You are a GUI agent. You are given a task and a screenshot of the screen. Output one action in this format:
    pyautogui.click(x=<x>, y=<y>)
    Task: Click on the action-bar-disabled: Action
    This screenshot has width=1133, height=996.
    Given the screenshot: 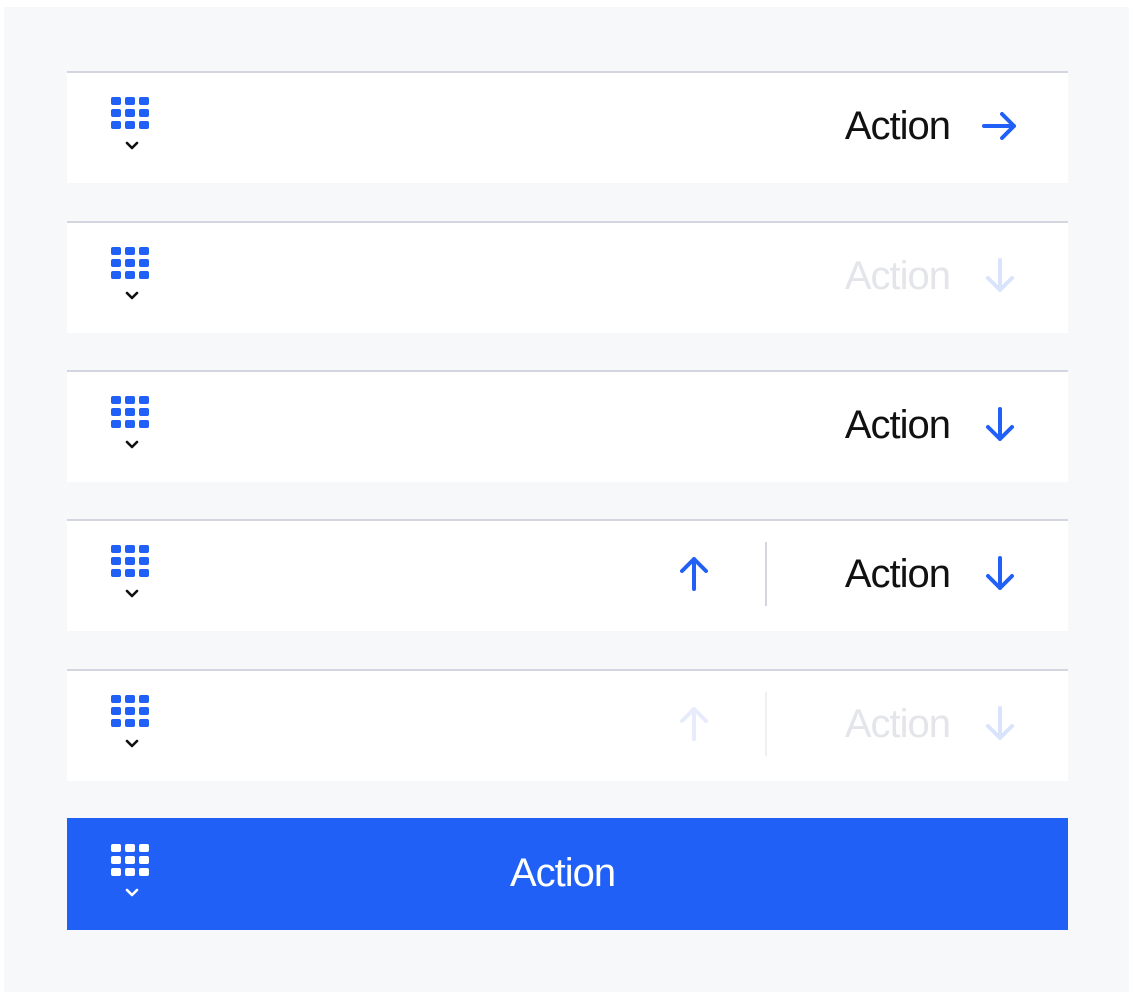 What is the action you would take?
    pyautogui.click(x=567, y=277)
    